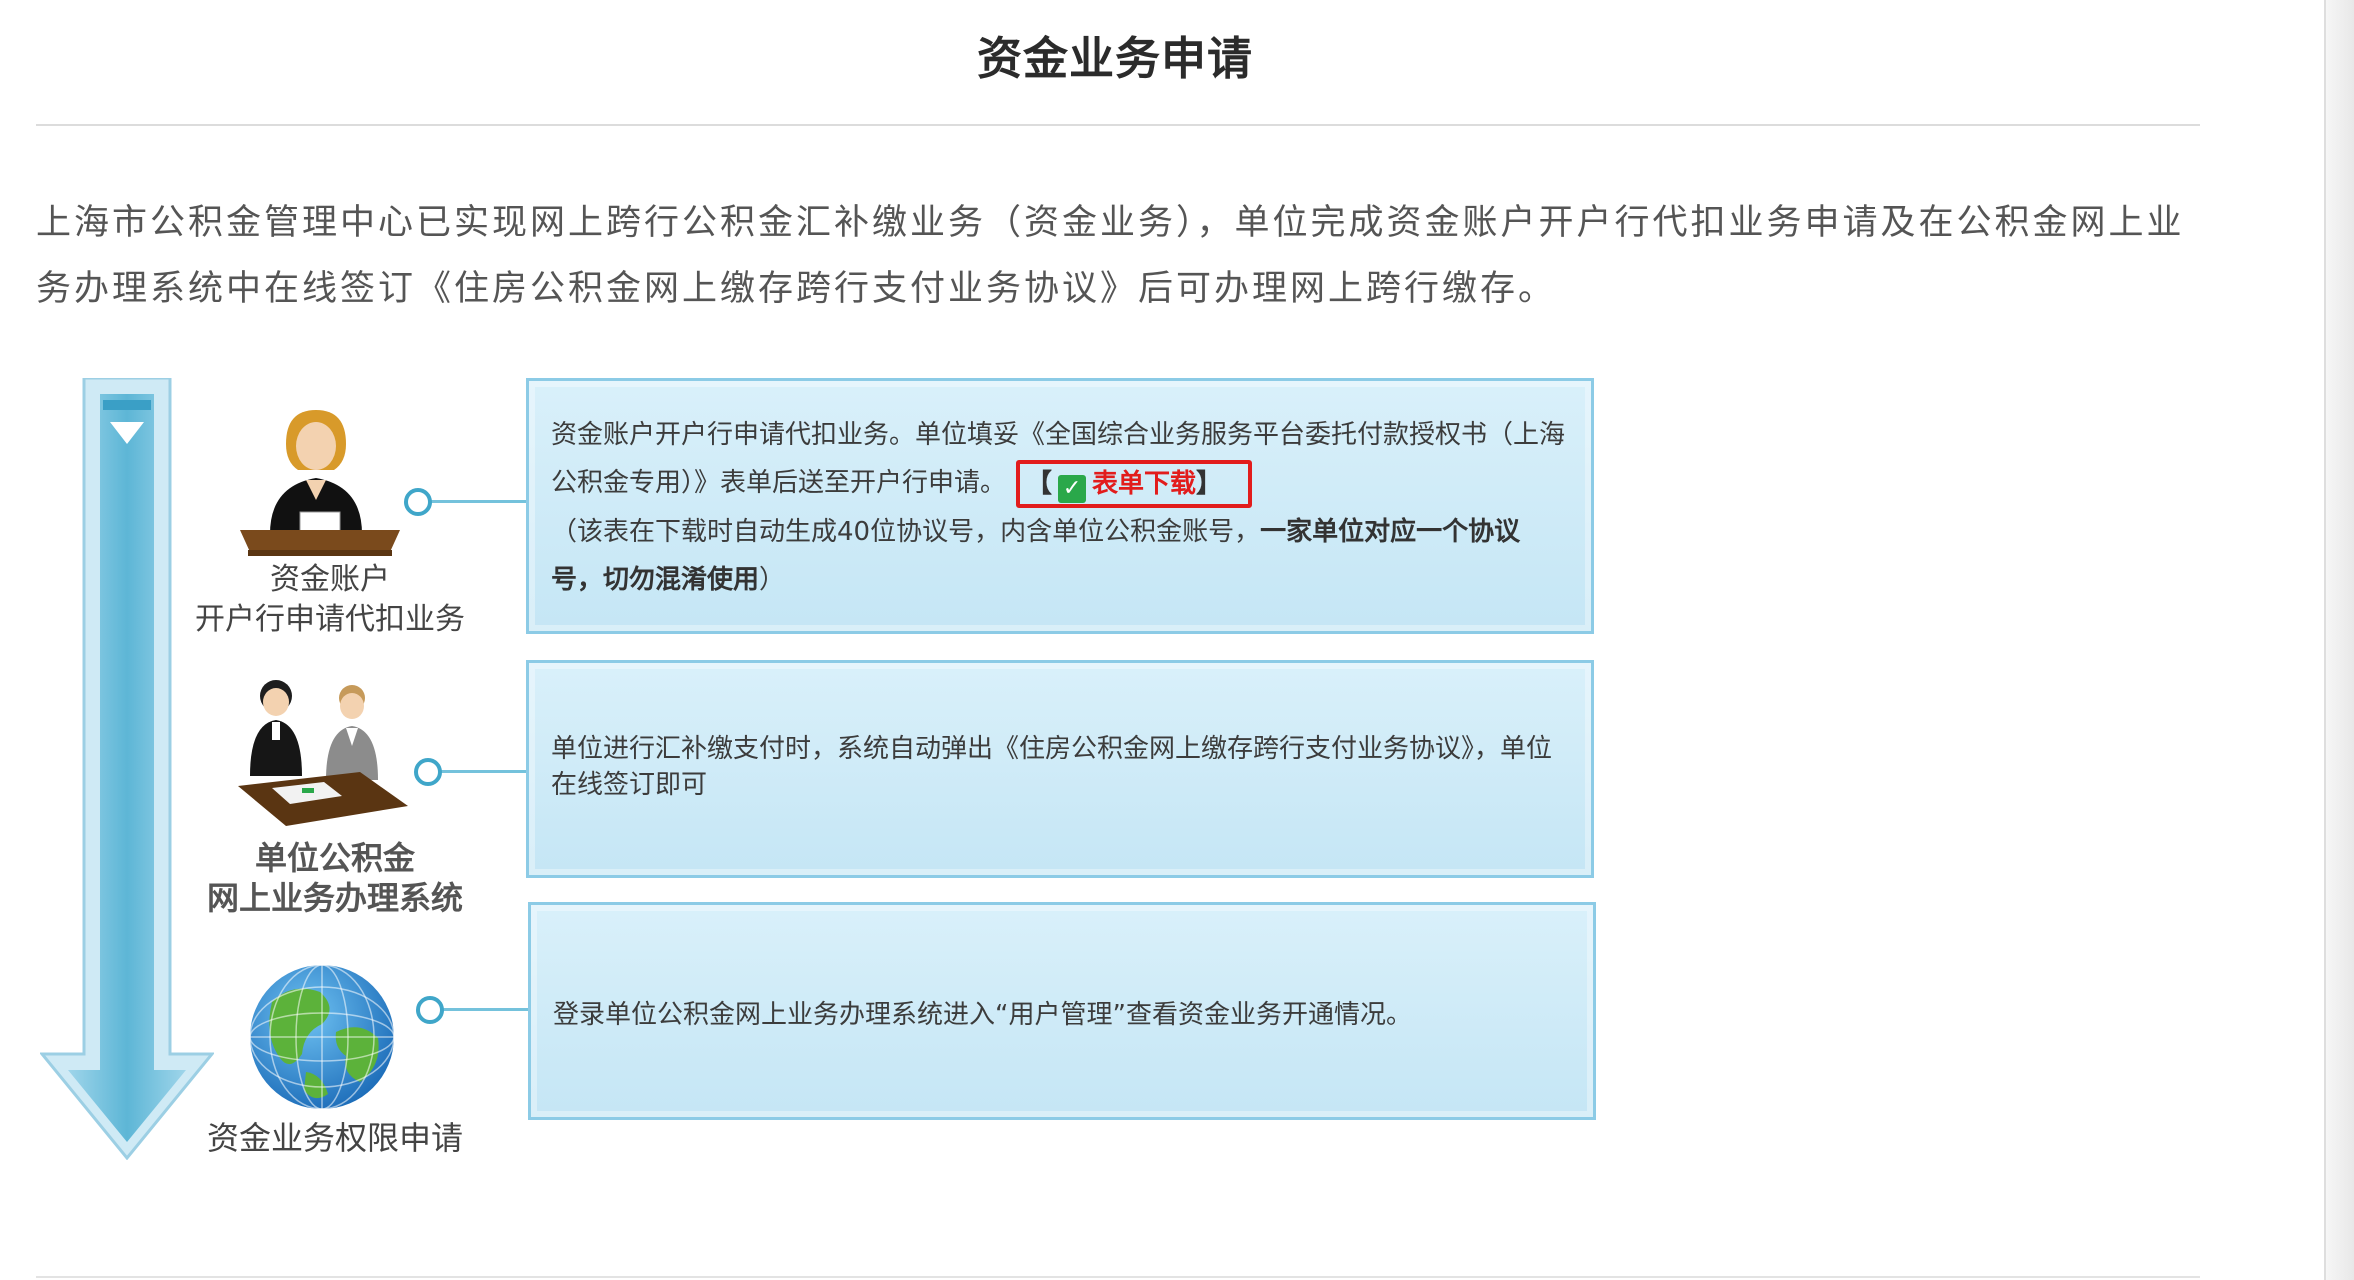 This screenshot has width=2354, height=1280. I want to click on form-download-label: 表单下载, so click(1144, 483).